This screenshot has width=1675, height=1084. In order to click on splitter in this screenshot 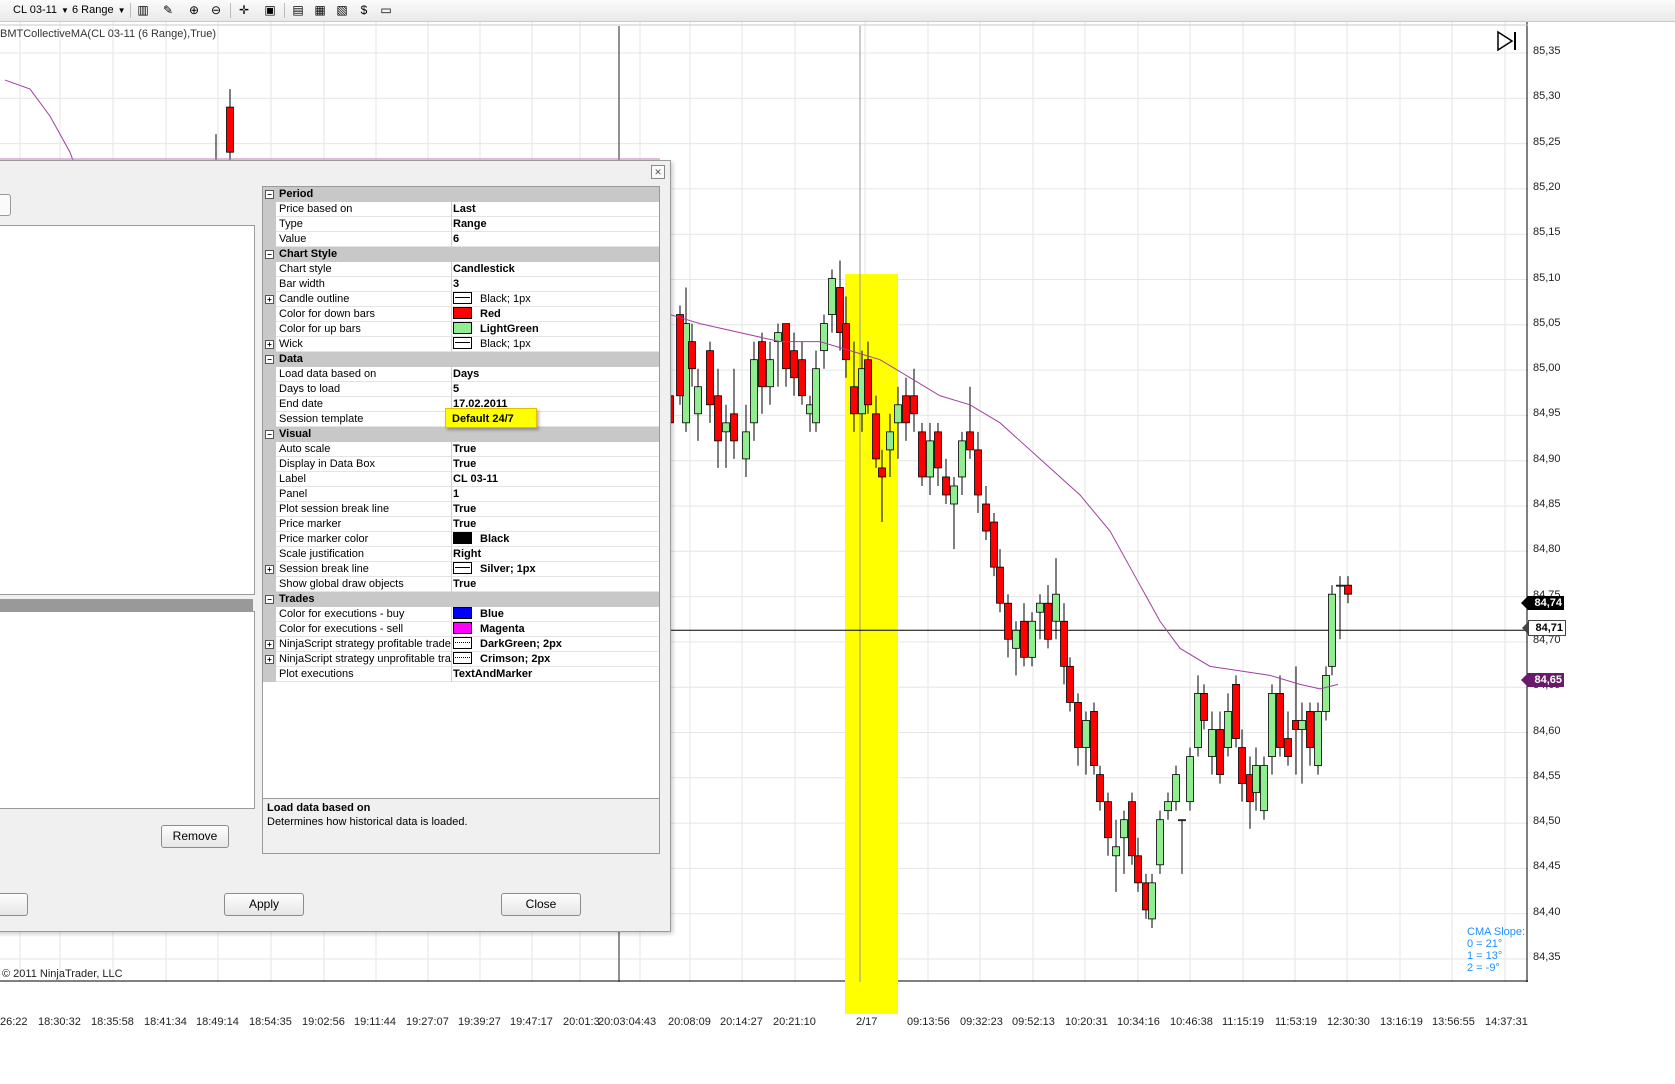, I will do `click(126, 605)`.